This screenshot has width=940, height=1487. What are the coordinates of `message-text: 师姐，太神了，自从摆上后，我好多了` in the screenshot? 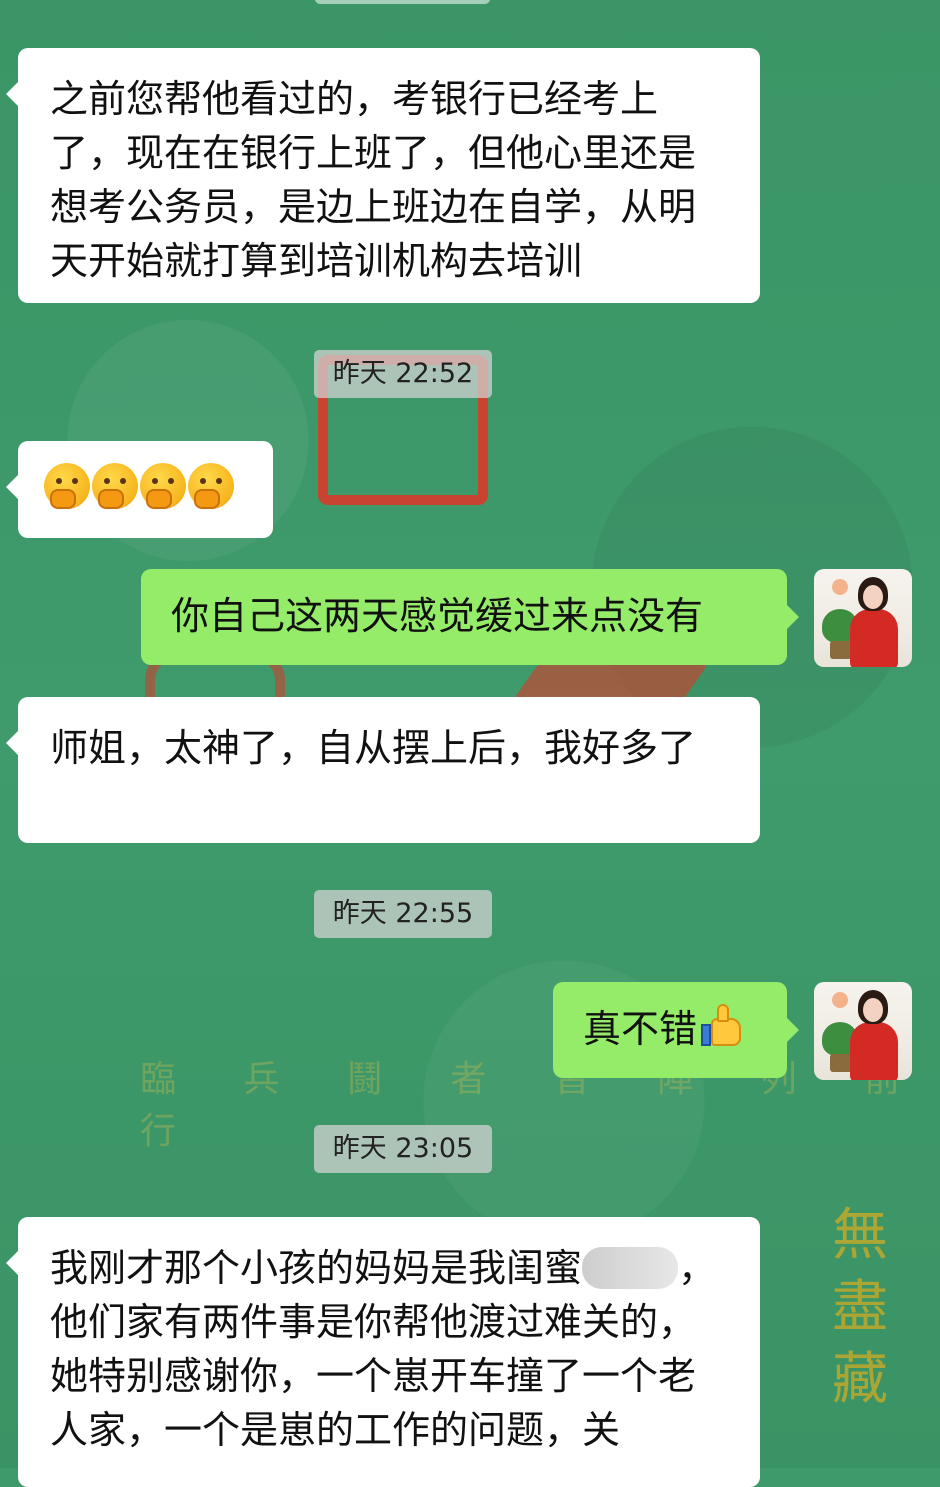 It's located at (373, 748).